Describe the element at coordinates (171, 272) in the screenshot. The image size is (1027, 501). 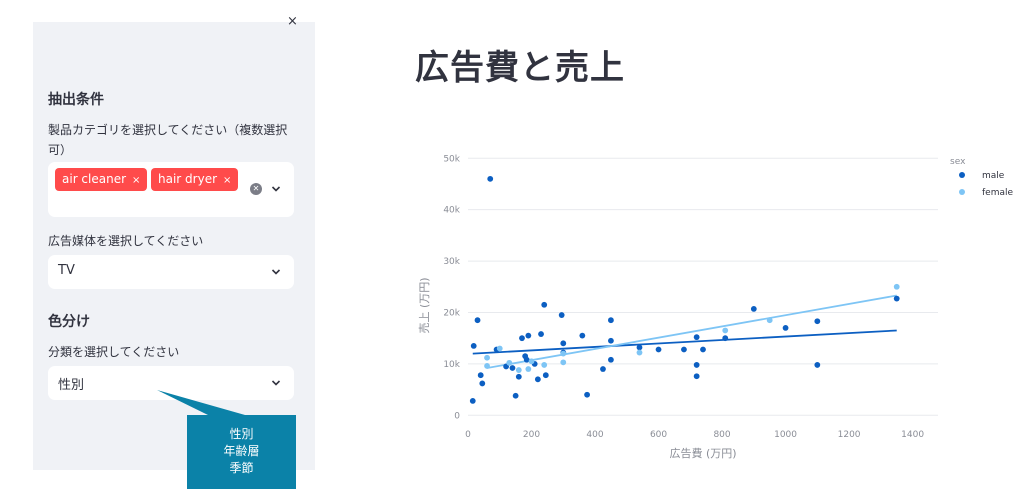
I see `media-select` at that location.